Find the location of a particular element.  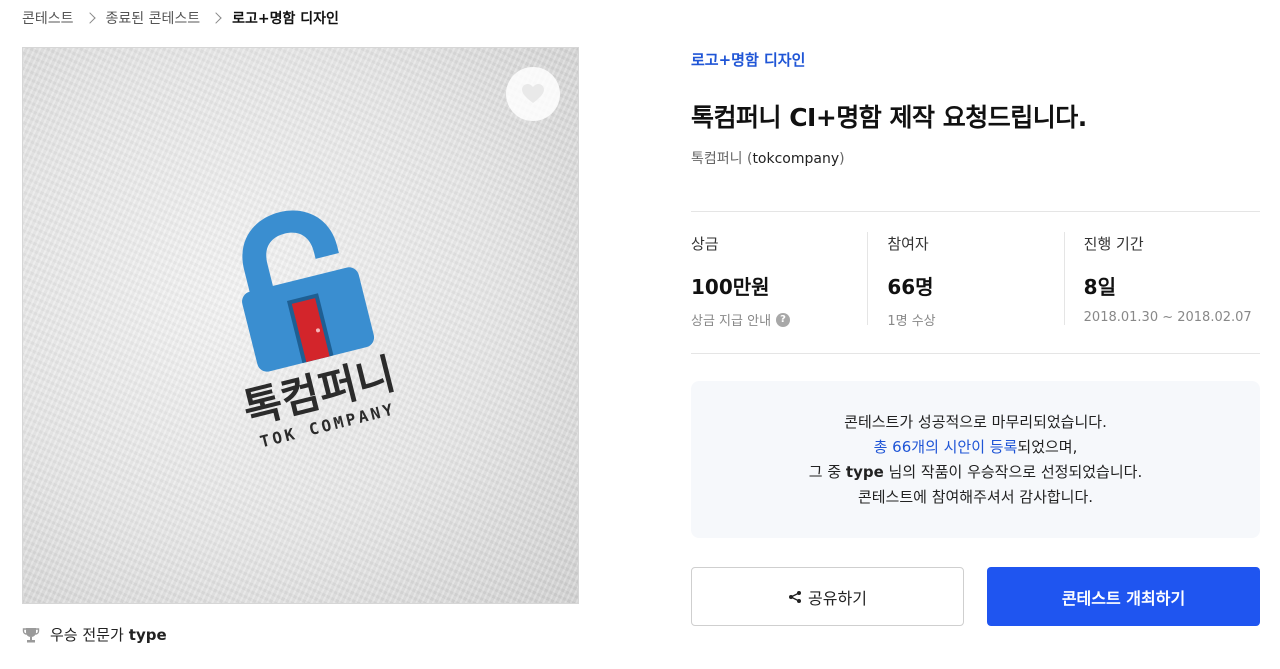

contest-host: 톡컴퍼니 (tokcompany) is located at coordinates (768, 158).